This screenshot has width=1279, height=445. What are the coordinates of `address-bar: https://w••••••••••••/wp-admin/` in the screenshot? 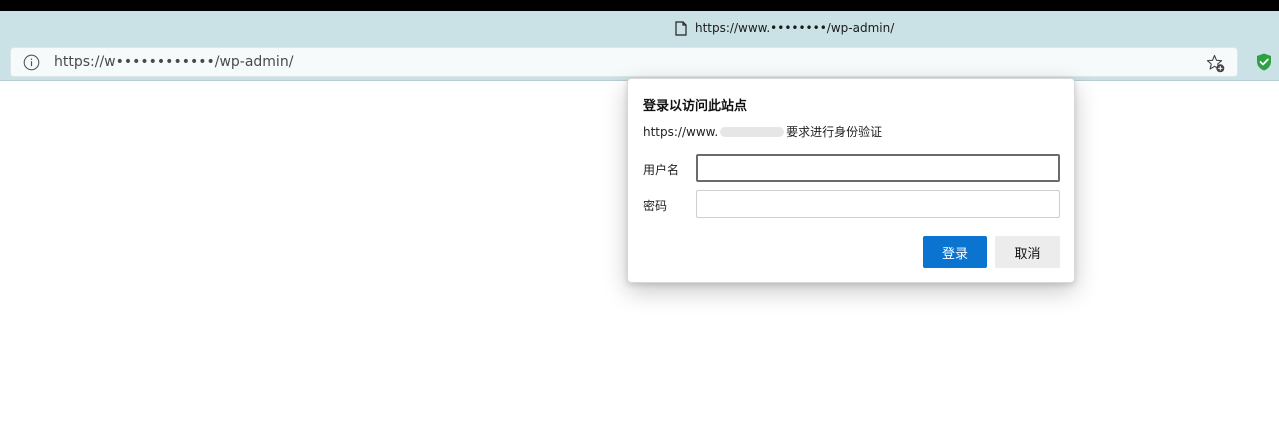 It's located at (624, 62).